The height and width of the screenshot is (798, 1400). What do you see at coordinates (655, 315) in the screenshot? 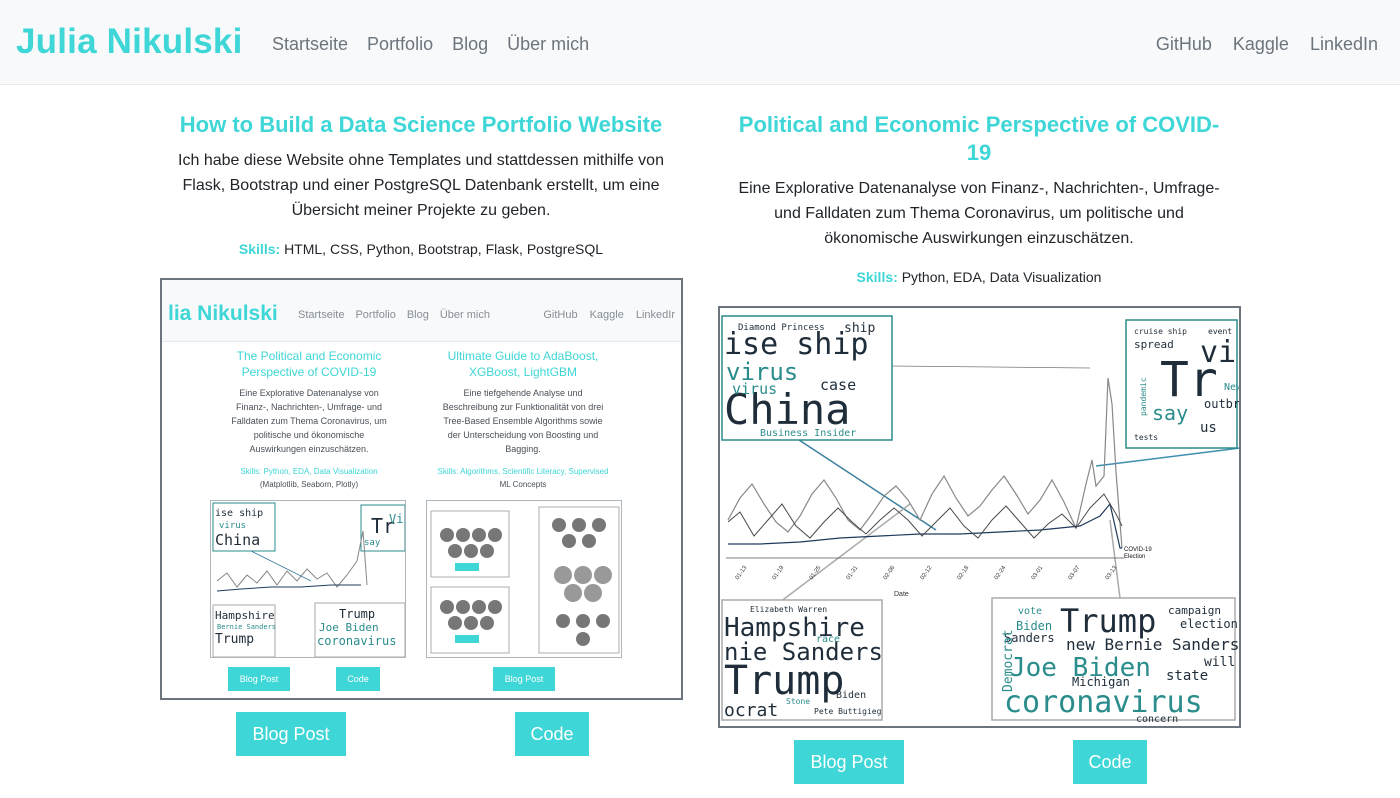
I see `mini-nav-link: LinkedIr` at bounding box center [655, 315].